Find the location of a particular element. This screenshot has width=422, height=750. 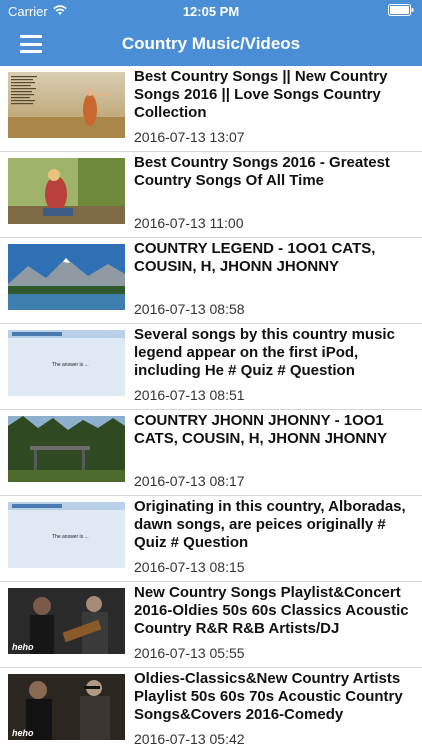

status-right is located at coordinates (401, 11).